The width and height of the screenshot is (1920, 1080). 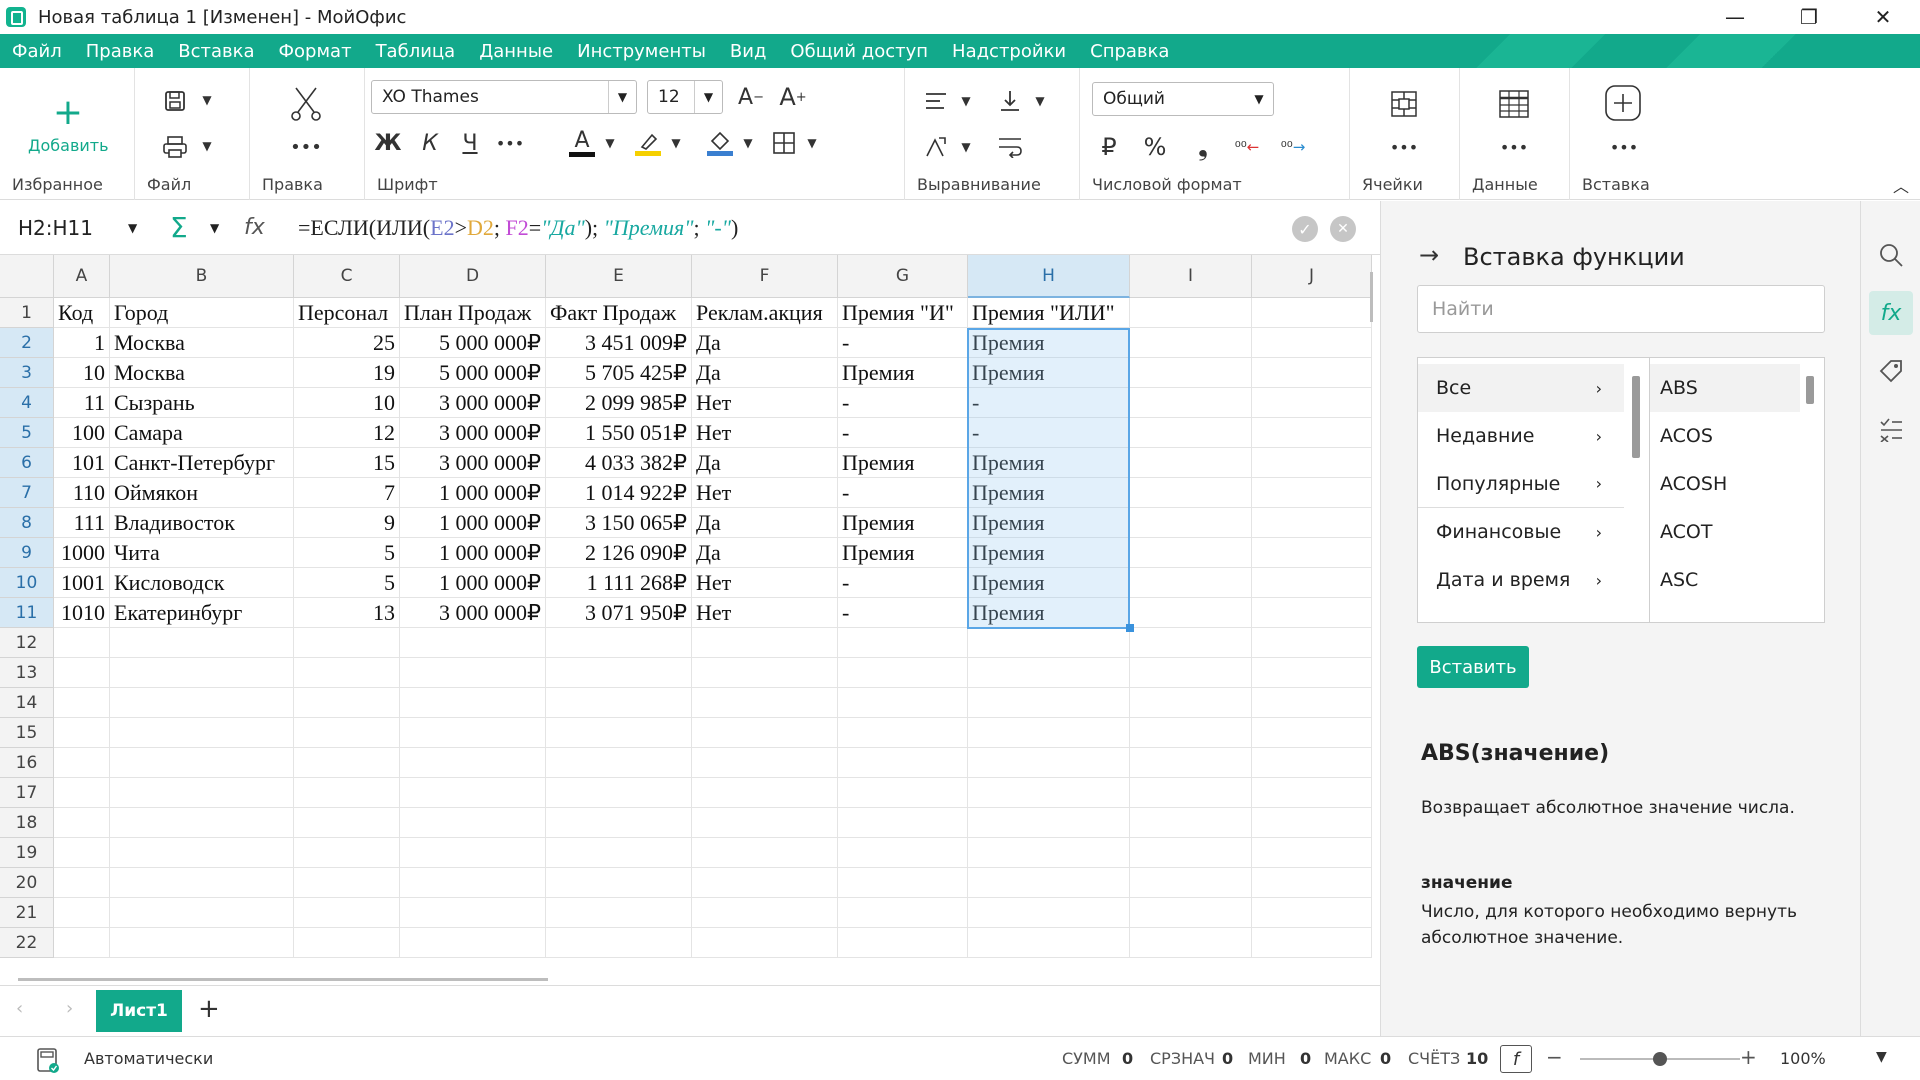 What do you see at coordinates (27, 373) in the screenshot?
I see `row-header-3: 3` at bounding box center [27, 373].